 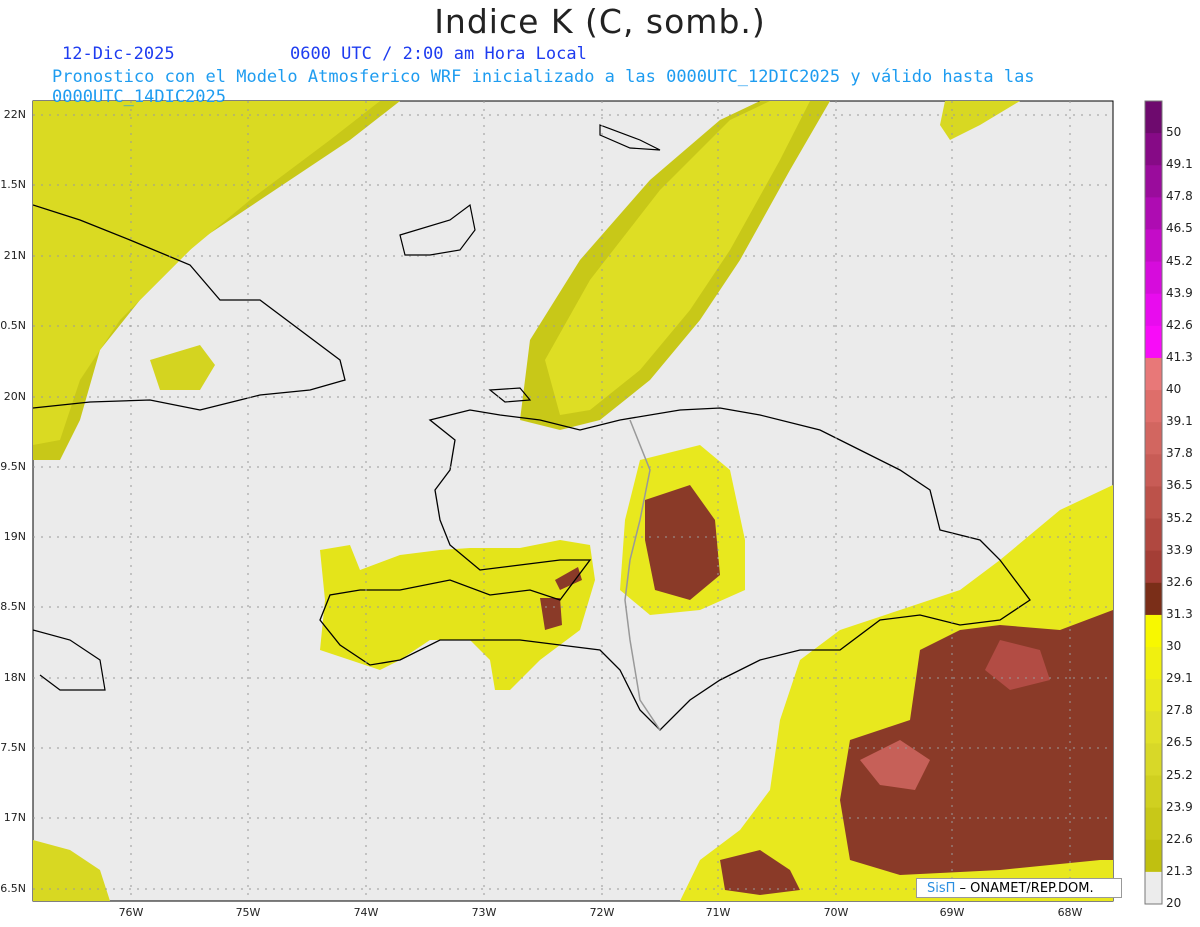 What do you see at coordinates (1174, 903) in the screenshot?
I see `colorbar-label: 20` at bounding box center [1174, 903].